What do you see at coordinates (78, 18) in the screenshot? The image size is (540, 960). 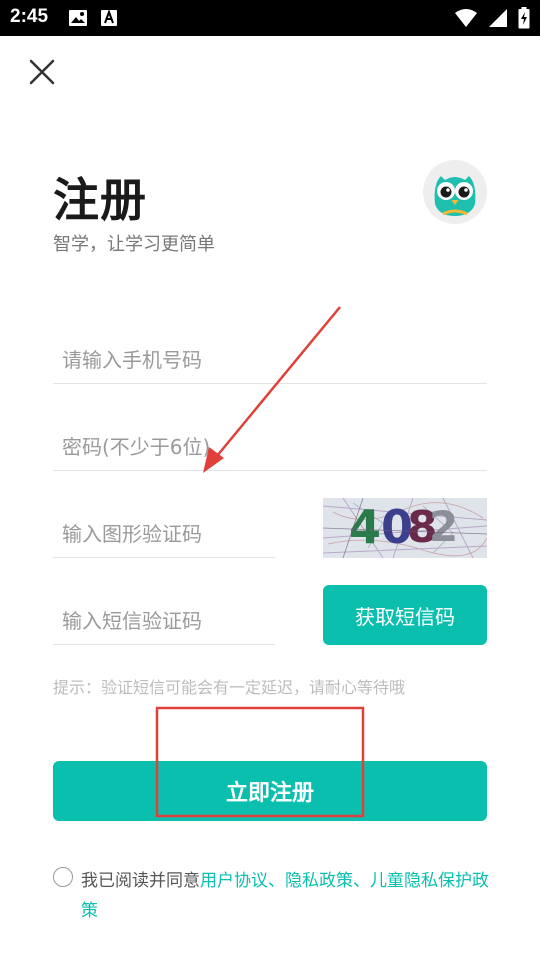 I see `image-icon` at bounding box center [78, 18].